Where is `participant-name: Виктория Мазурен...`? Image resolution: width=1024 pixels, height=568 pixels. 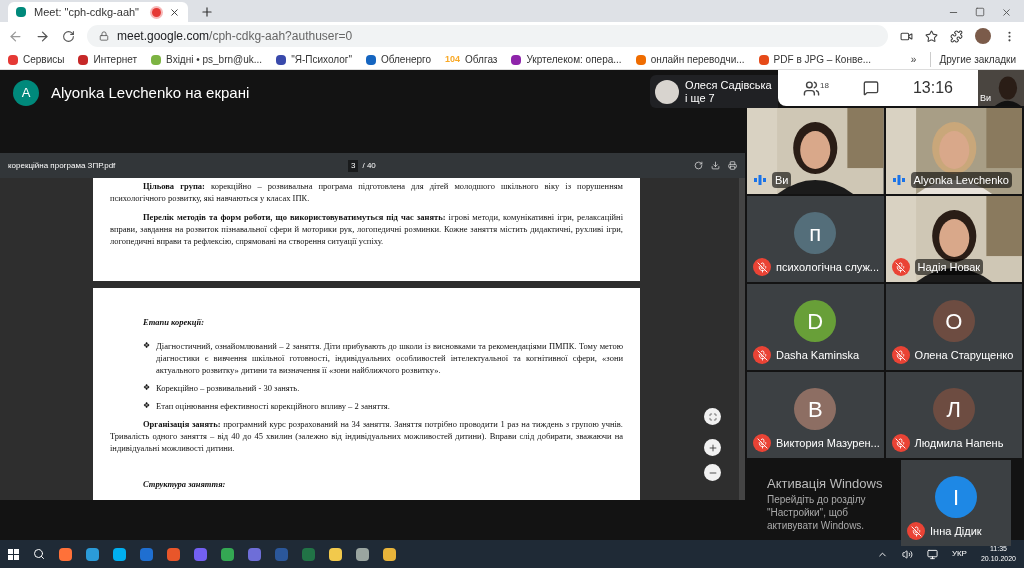
participant-name: Виктория Мазурен... is located at coordinates (828, 443).